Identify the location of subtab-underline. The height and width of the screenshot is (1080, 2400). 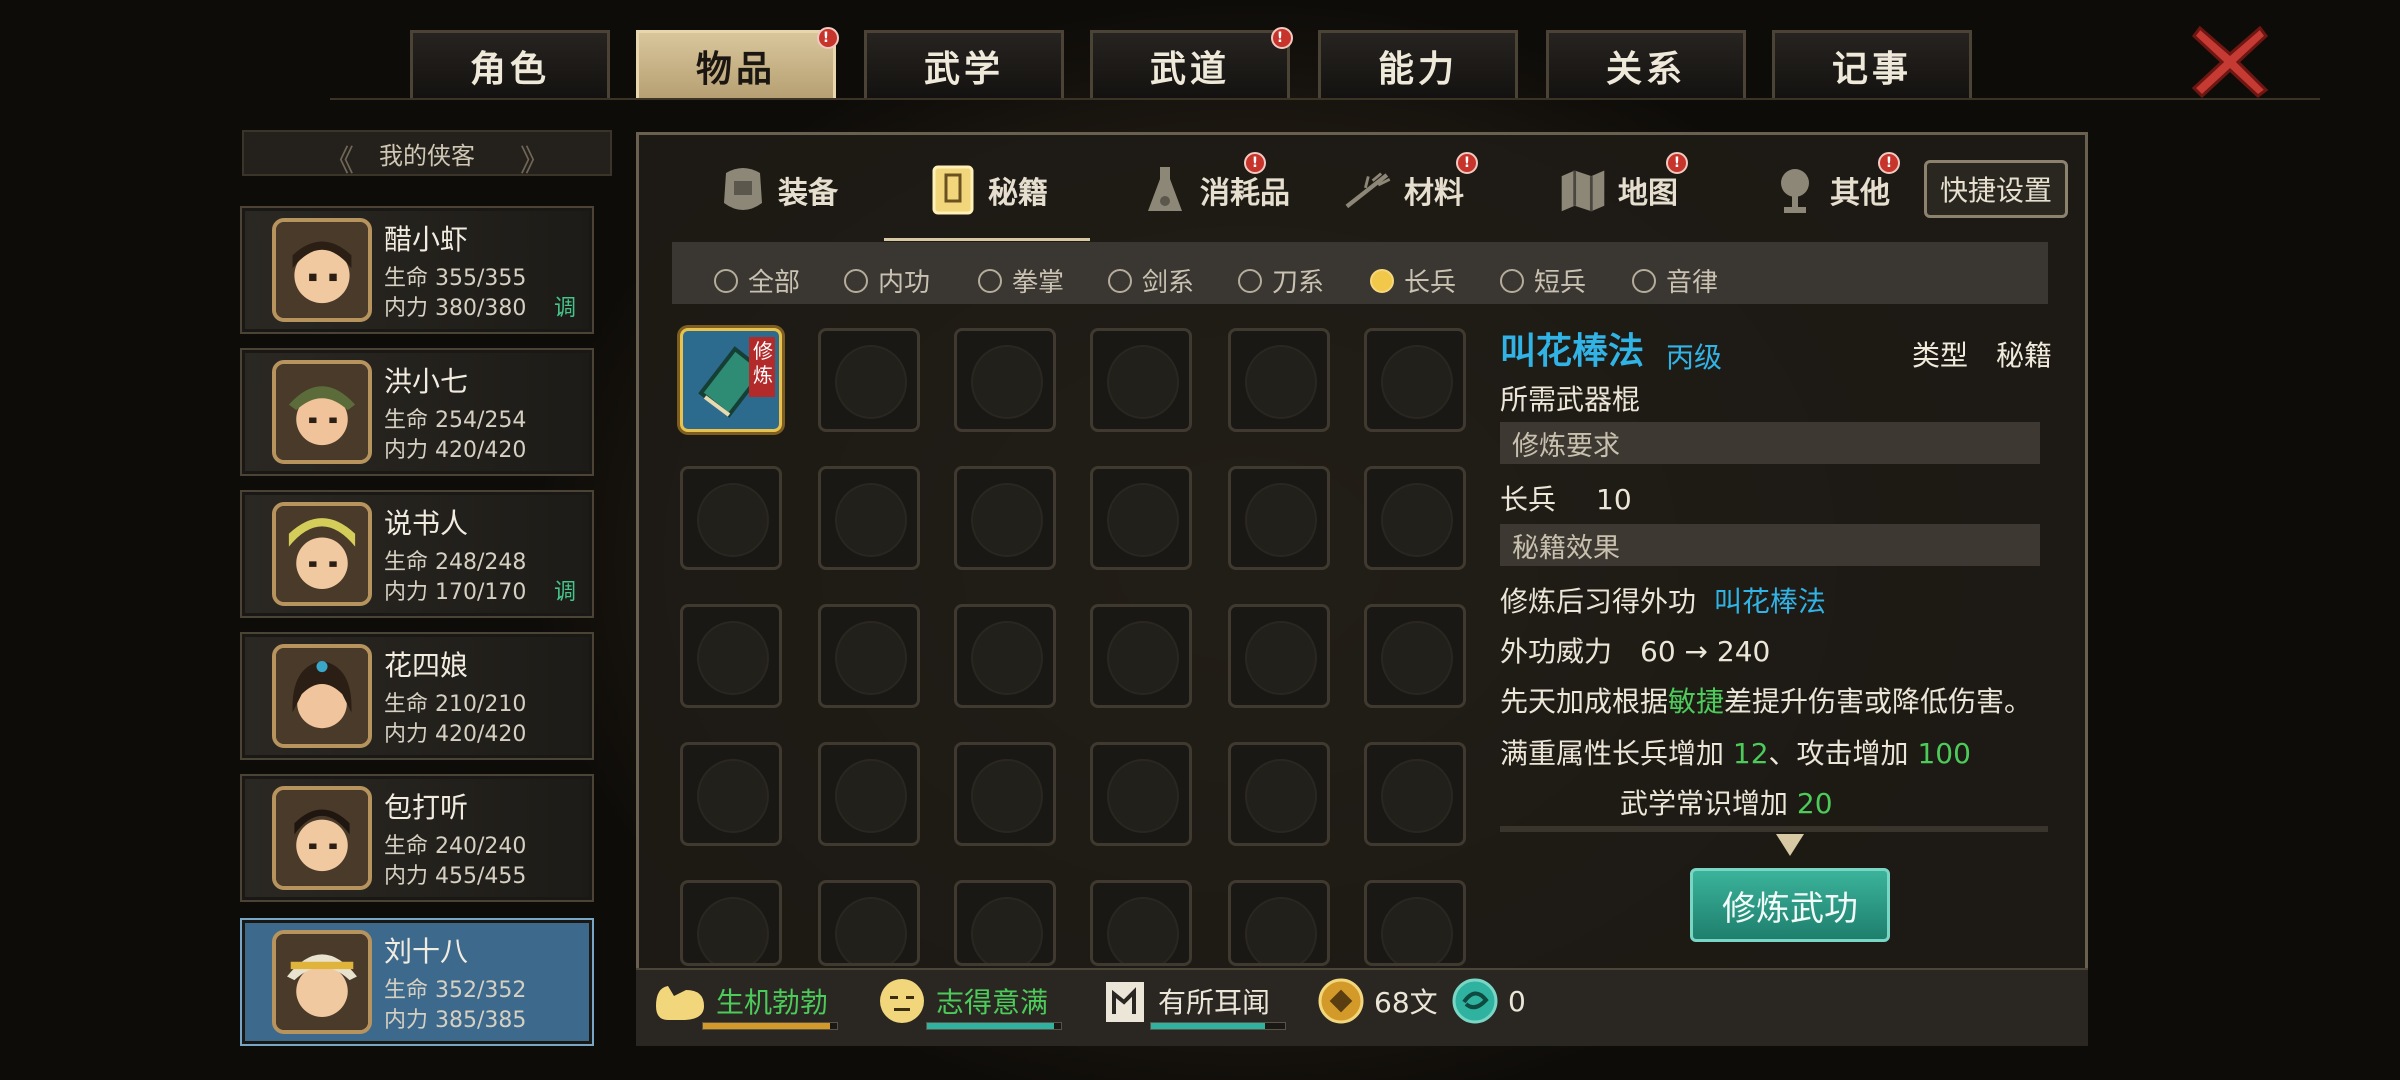
(987, 239).